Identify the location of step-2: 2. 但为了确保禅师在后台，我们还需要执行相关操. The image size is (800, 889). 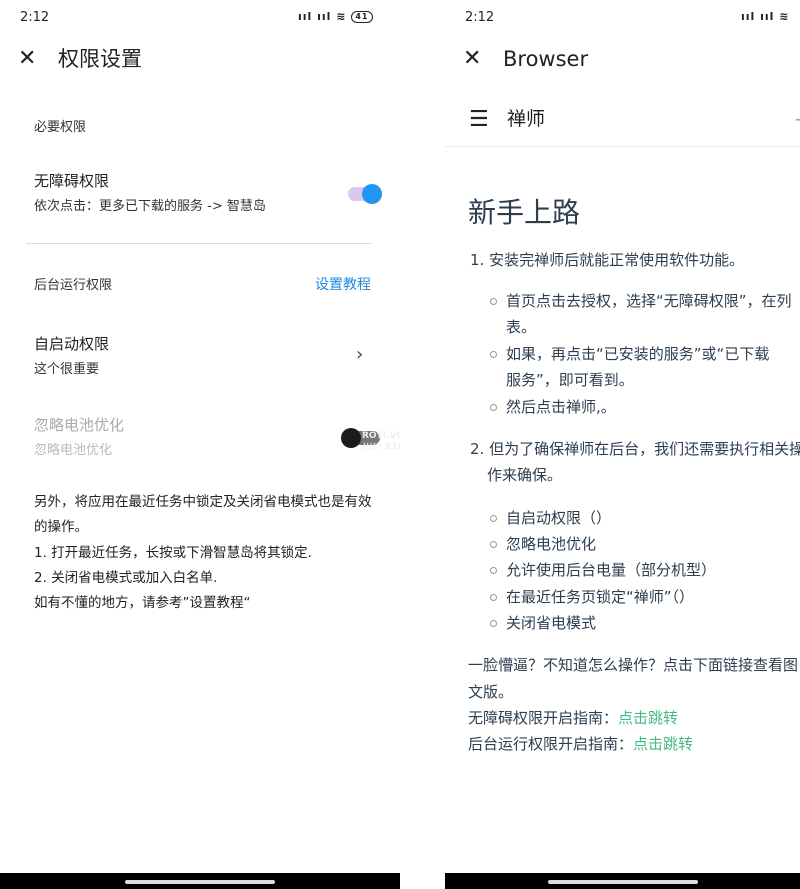
(635, 449).